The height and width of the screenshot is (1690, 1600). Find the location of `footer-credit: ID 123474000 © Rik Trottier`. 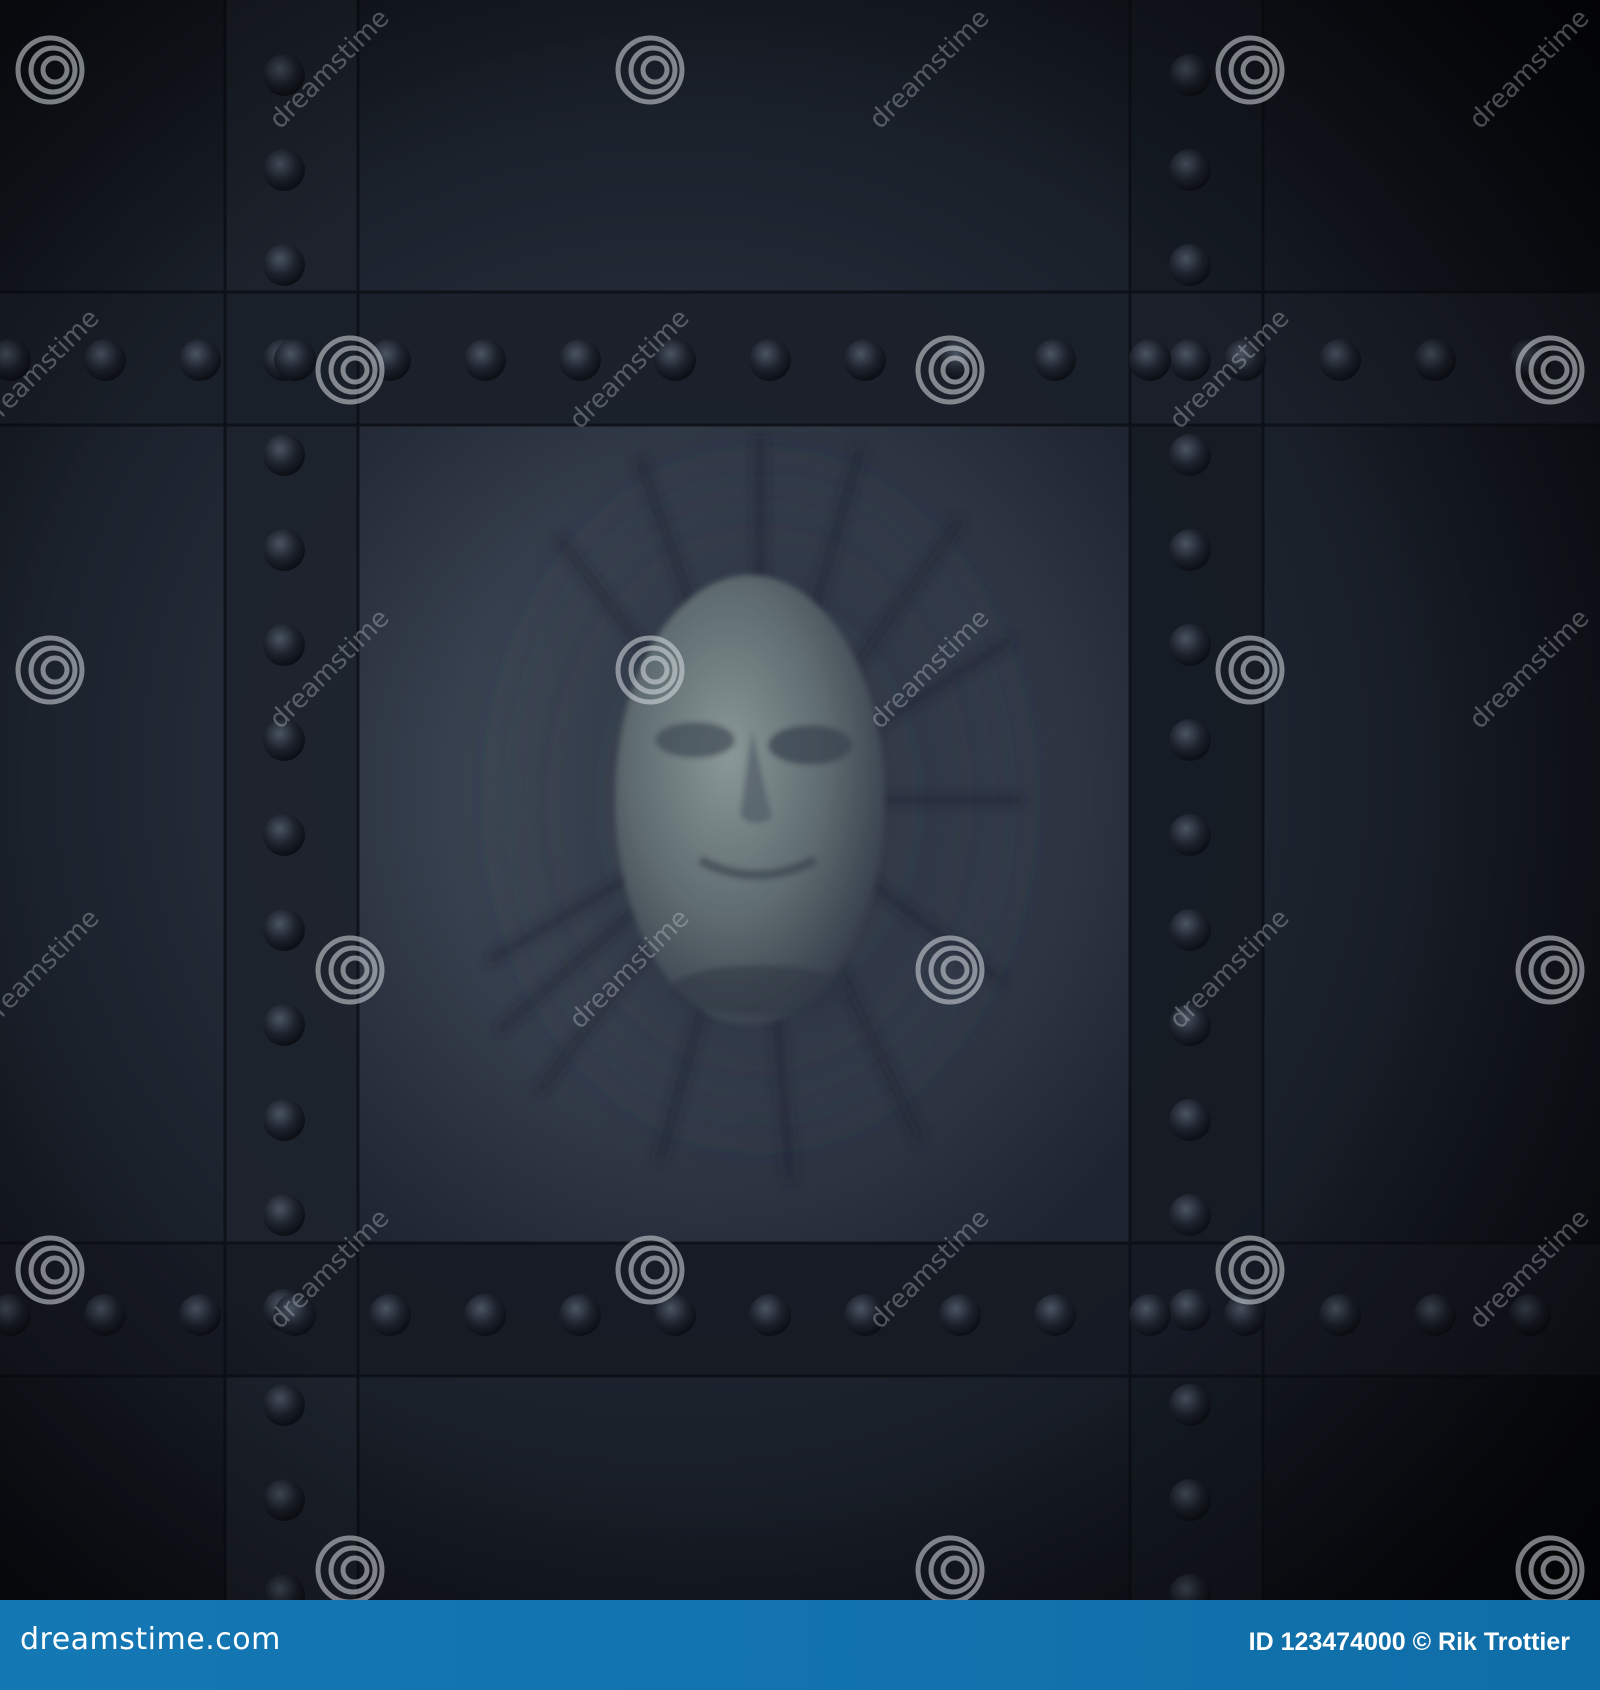

footer-credit: ID 123474000 © Rik Trottier is located at coordinates (1409, 1642).